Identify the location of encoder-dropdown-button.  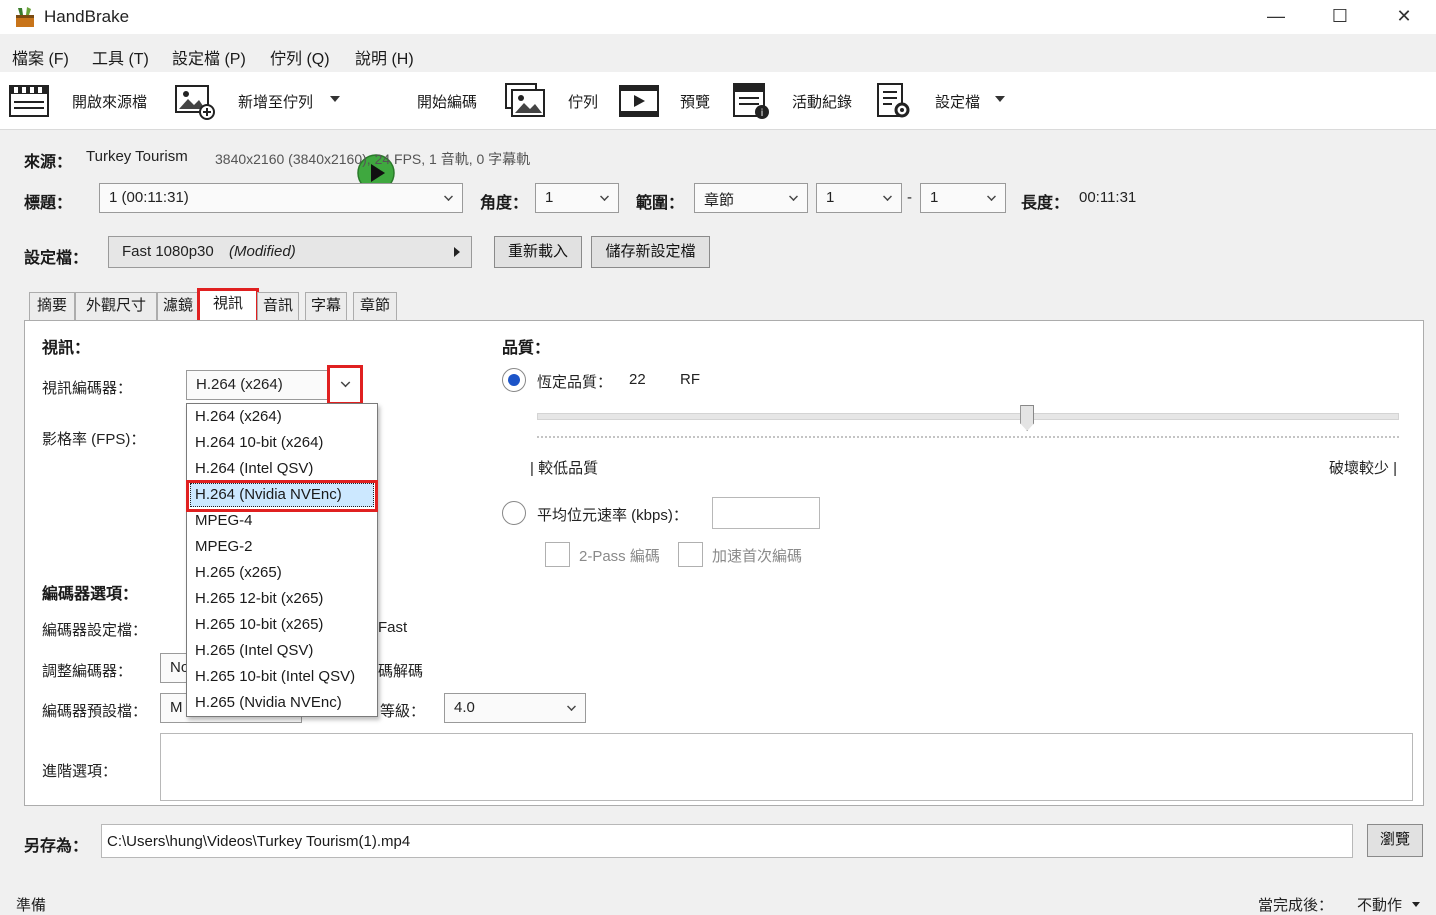
(345, 385).